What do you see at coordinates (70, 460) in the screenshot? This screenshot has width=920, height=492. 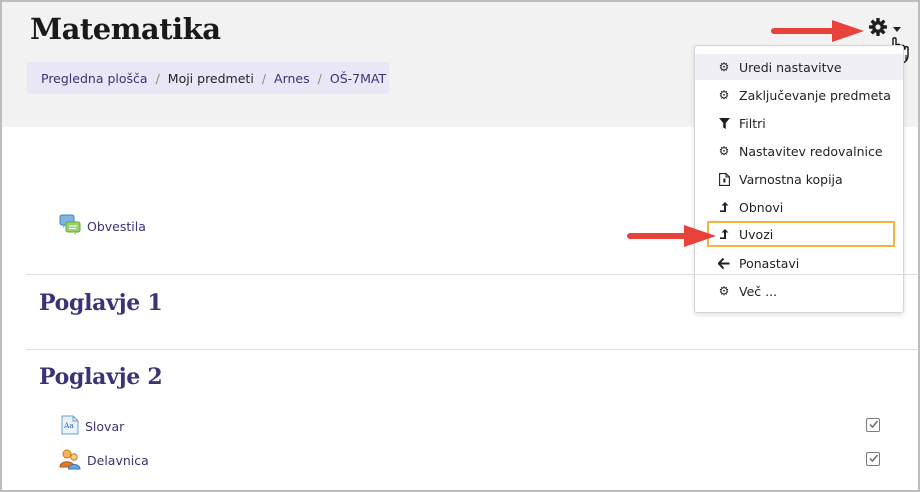 I see `workshop-icon` at bounding box center [70, 460].